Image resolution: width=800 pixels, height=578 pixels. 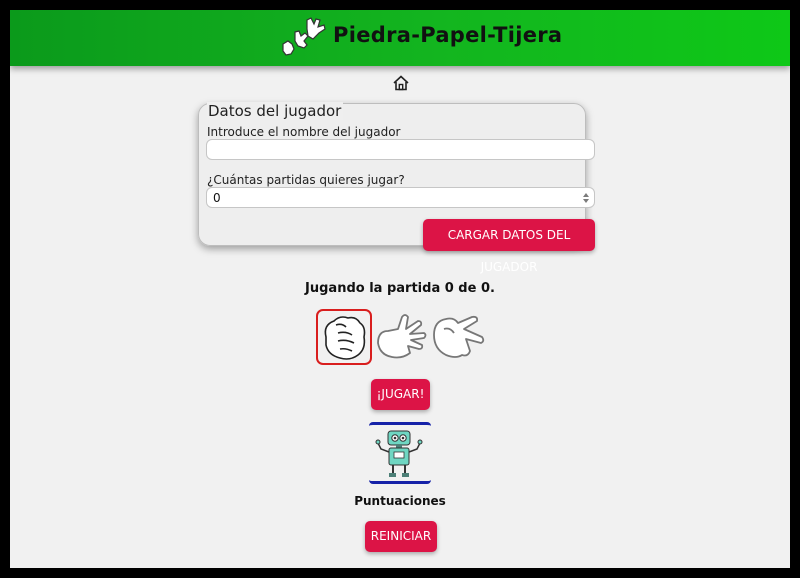 I want to click on hands-icon, so click(x=304, y=36).